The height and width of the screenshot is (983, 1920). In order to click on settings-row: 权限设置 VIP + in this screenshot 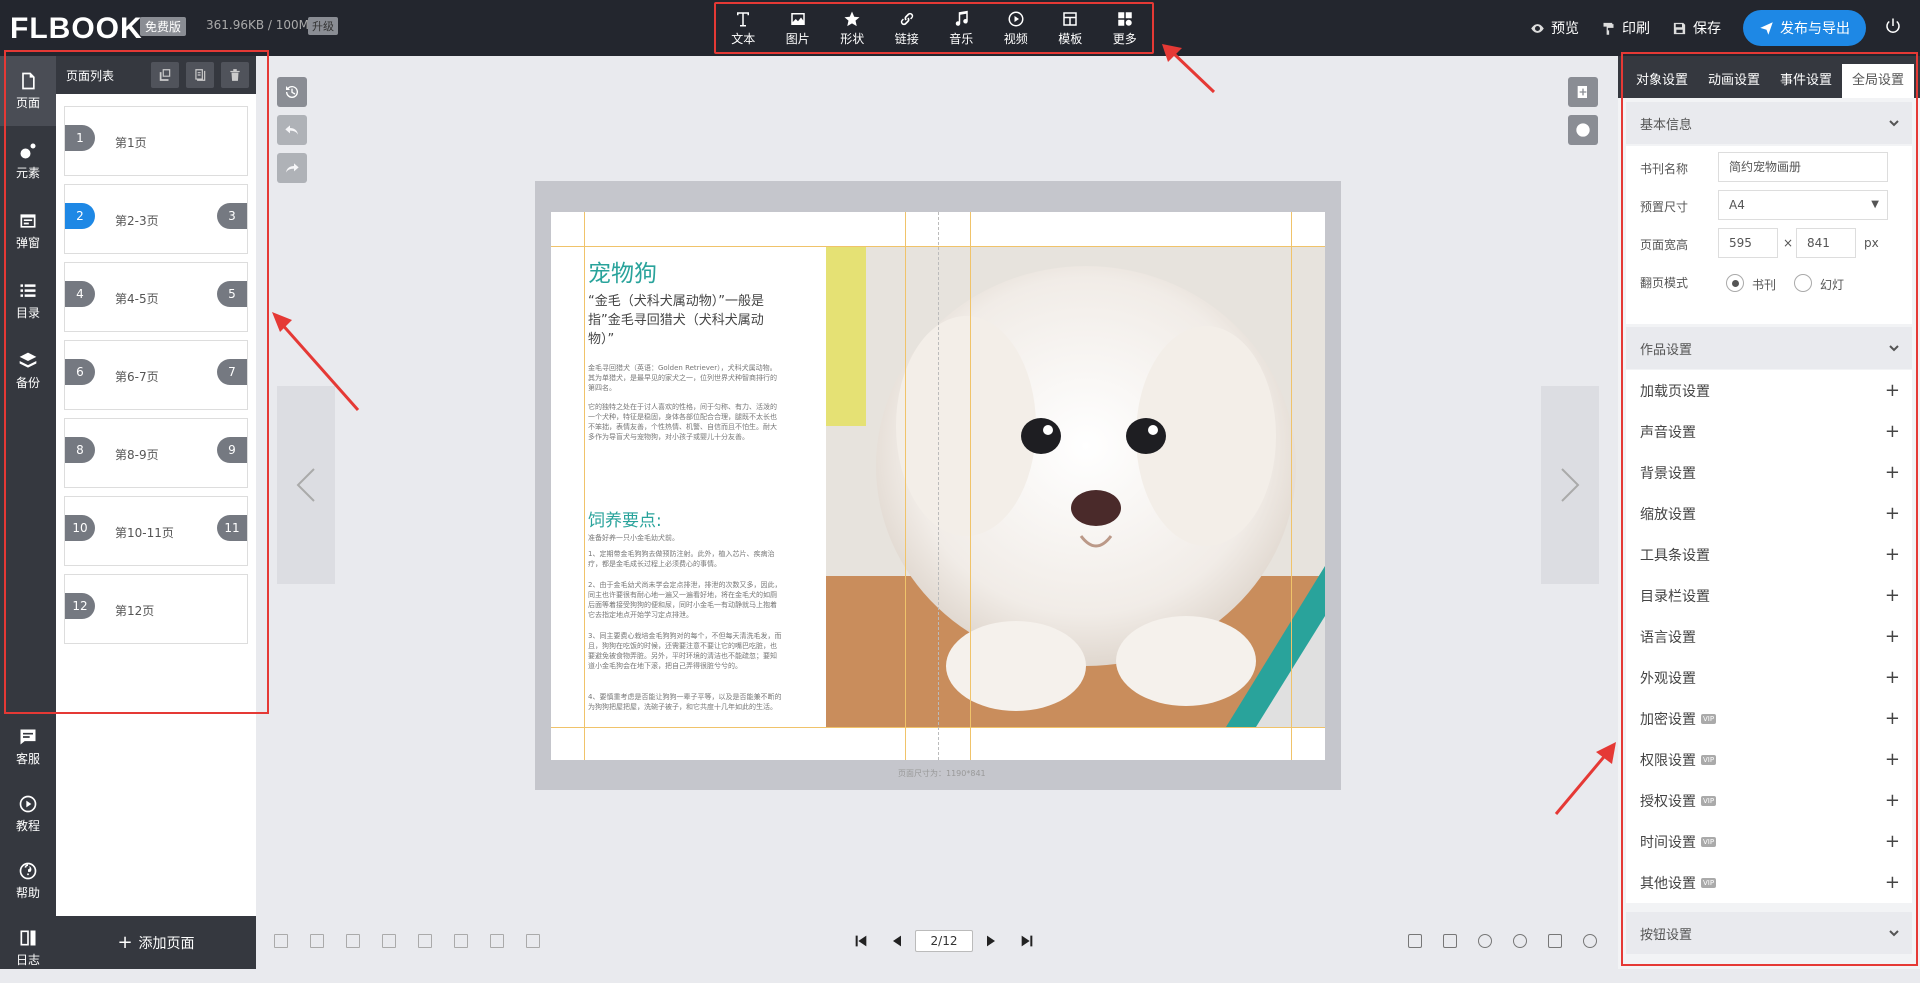, I will do `click(1769, 759)`.